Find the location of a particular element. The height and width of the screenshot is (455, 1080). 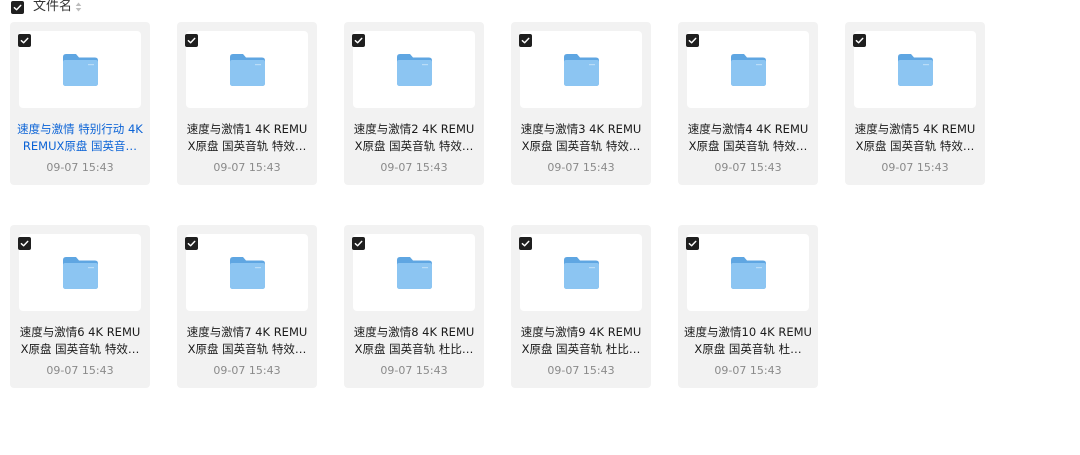

file-card: 速度与激情5 4K REMUX原盘 国英音轨 特效… 09-07 15:43 is located at coordinates (915, 103).